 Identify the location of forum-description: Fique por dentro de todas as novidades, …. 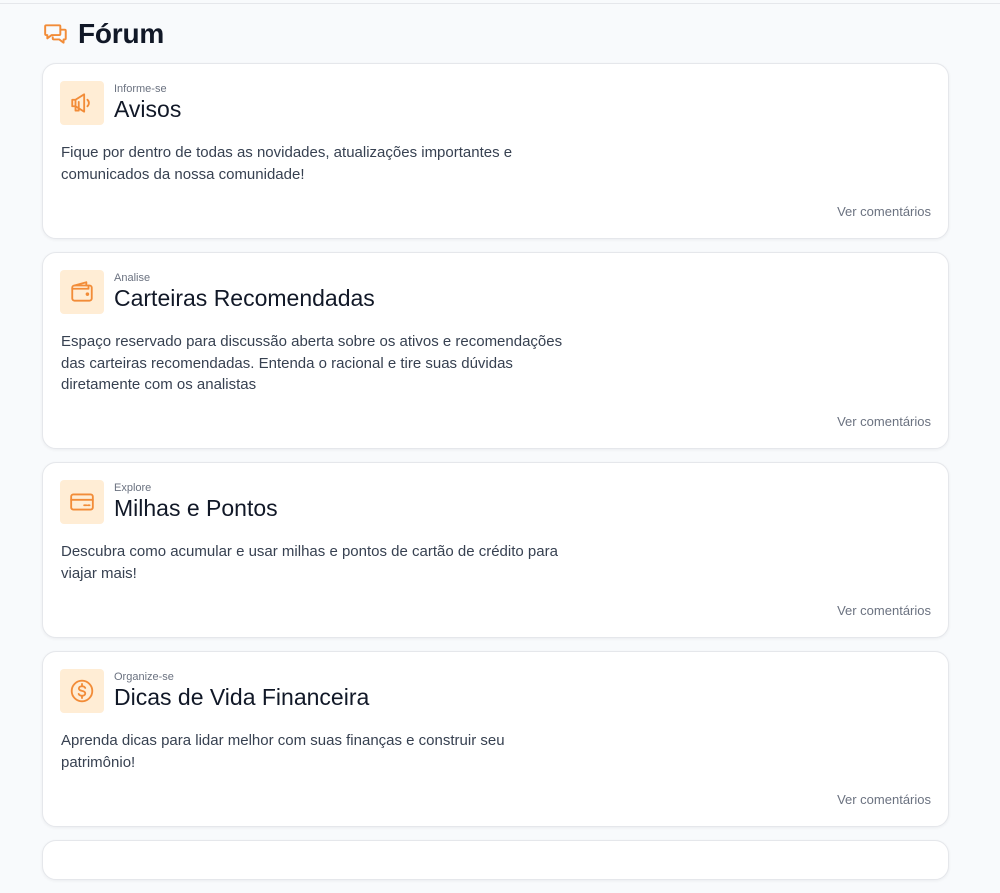
(287, 163).